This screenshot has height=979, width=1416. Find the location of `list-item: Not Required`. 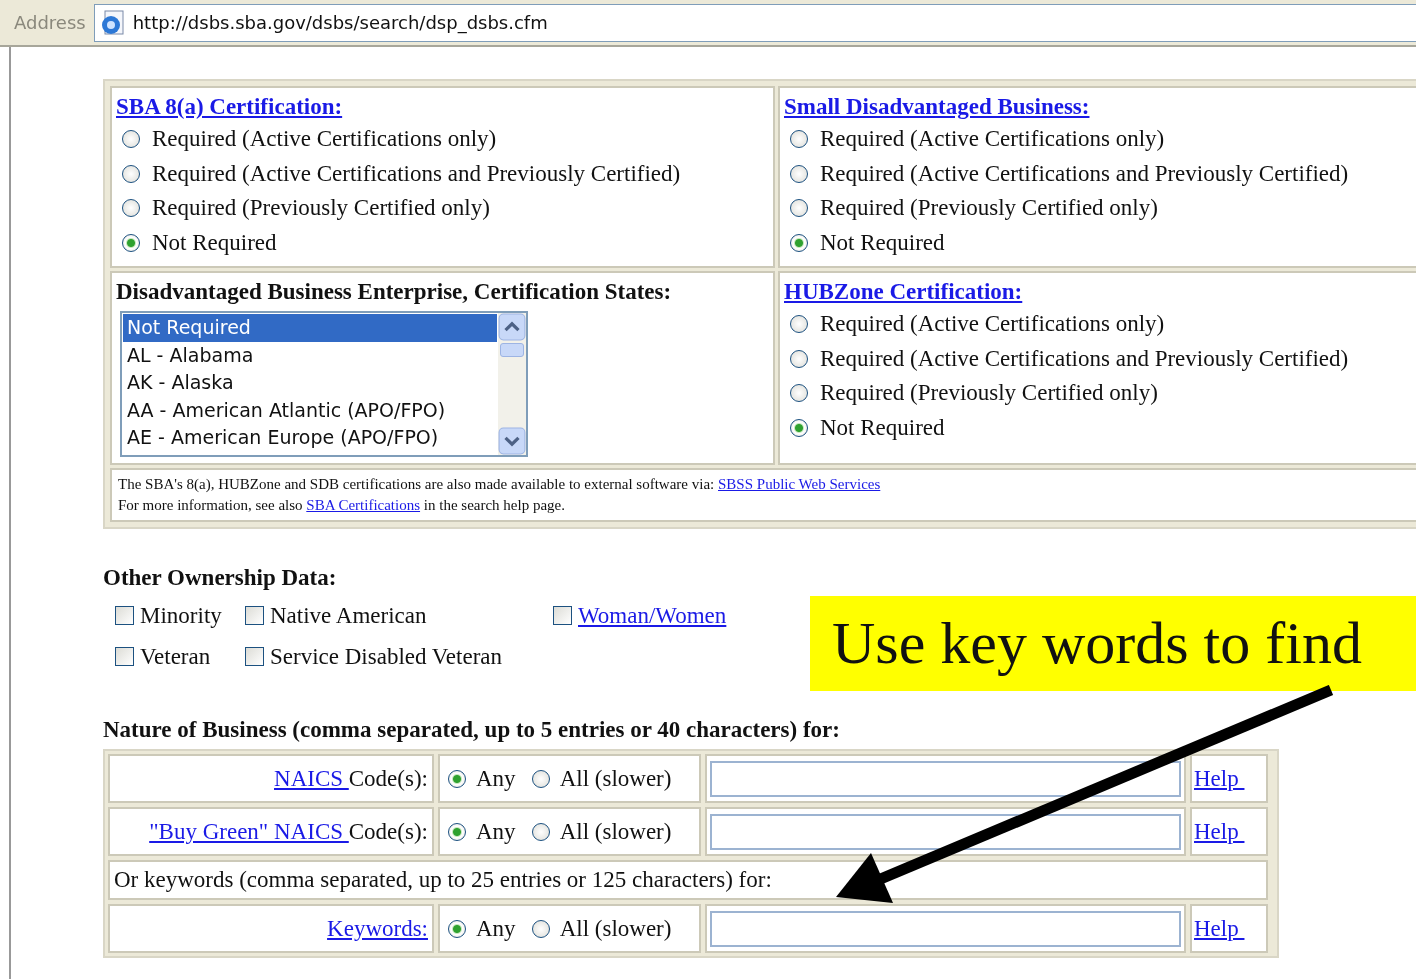

list-item: Not Required is located at coordinates (310, 328).